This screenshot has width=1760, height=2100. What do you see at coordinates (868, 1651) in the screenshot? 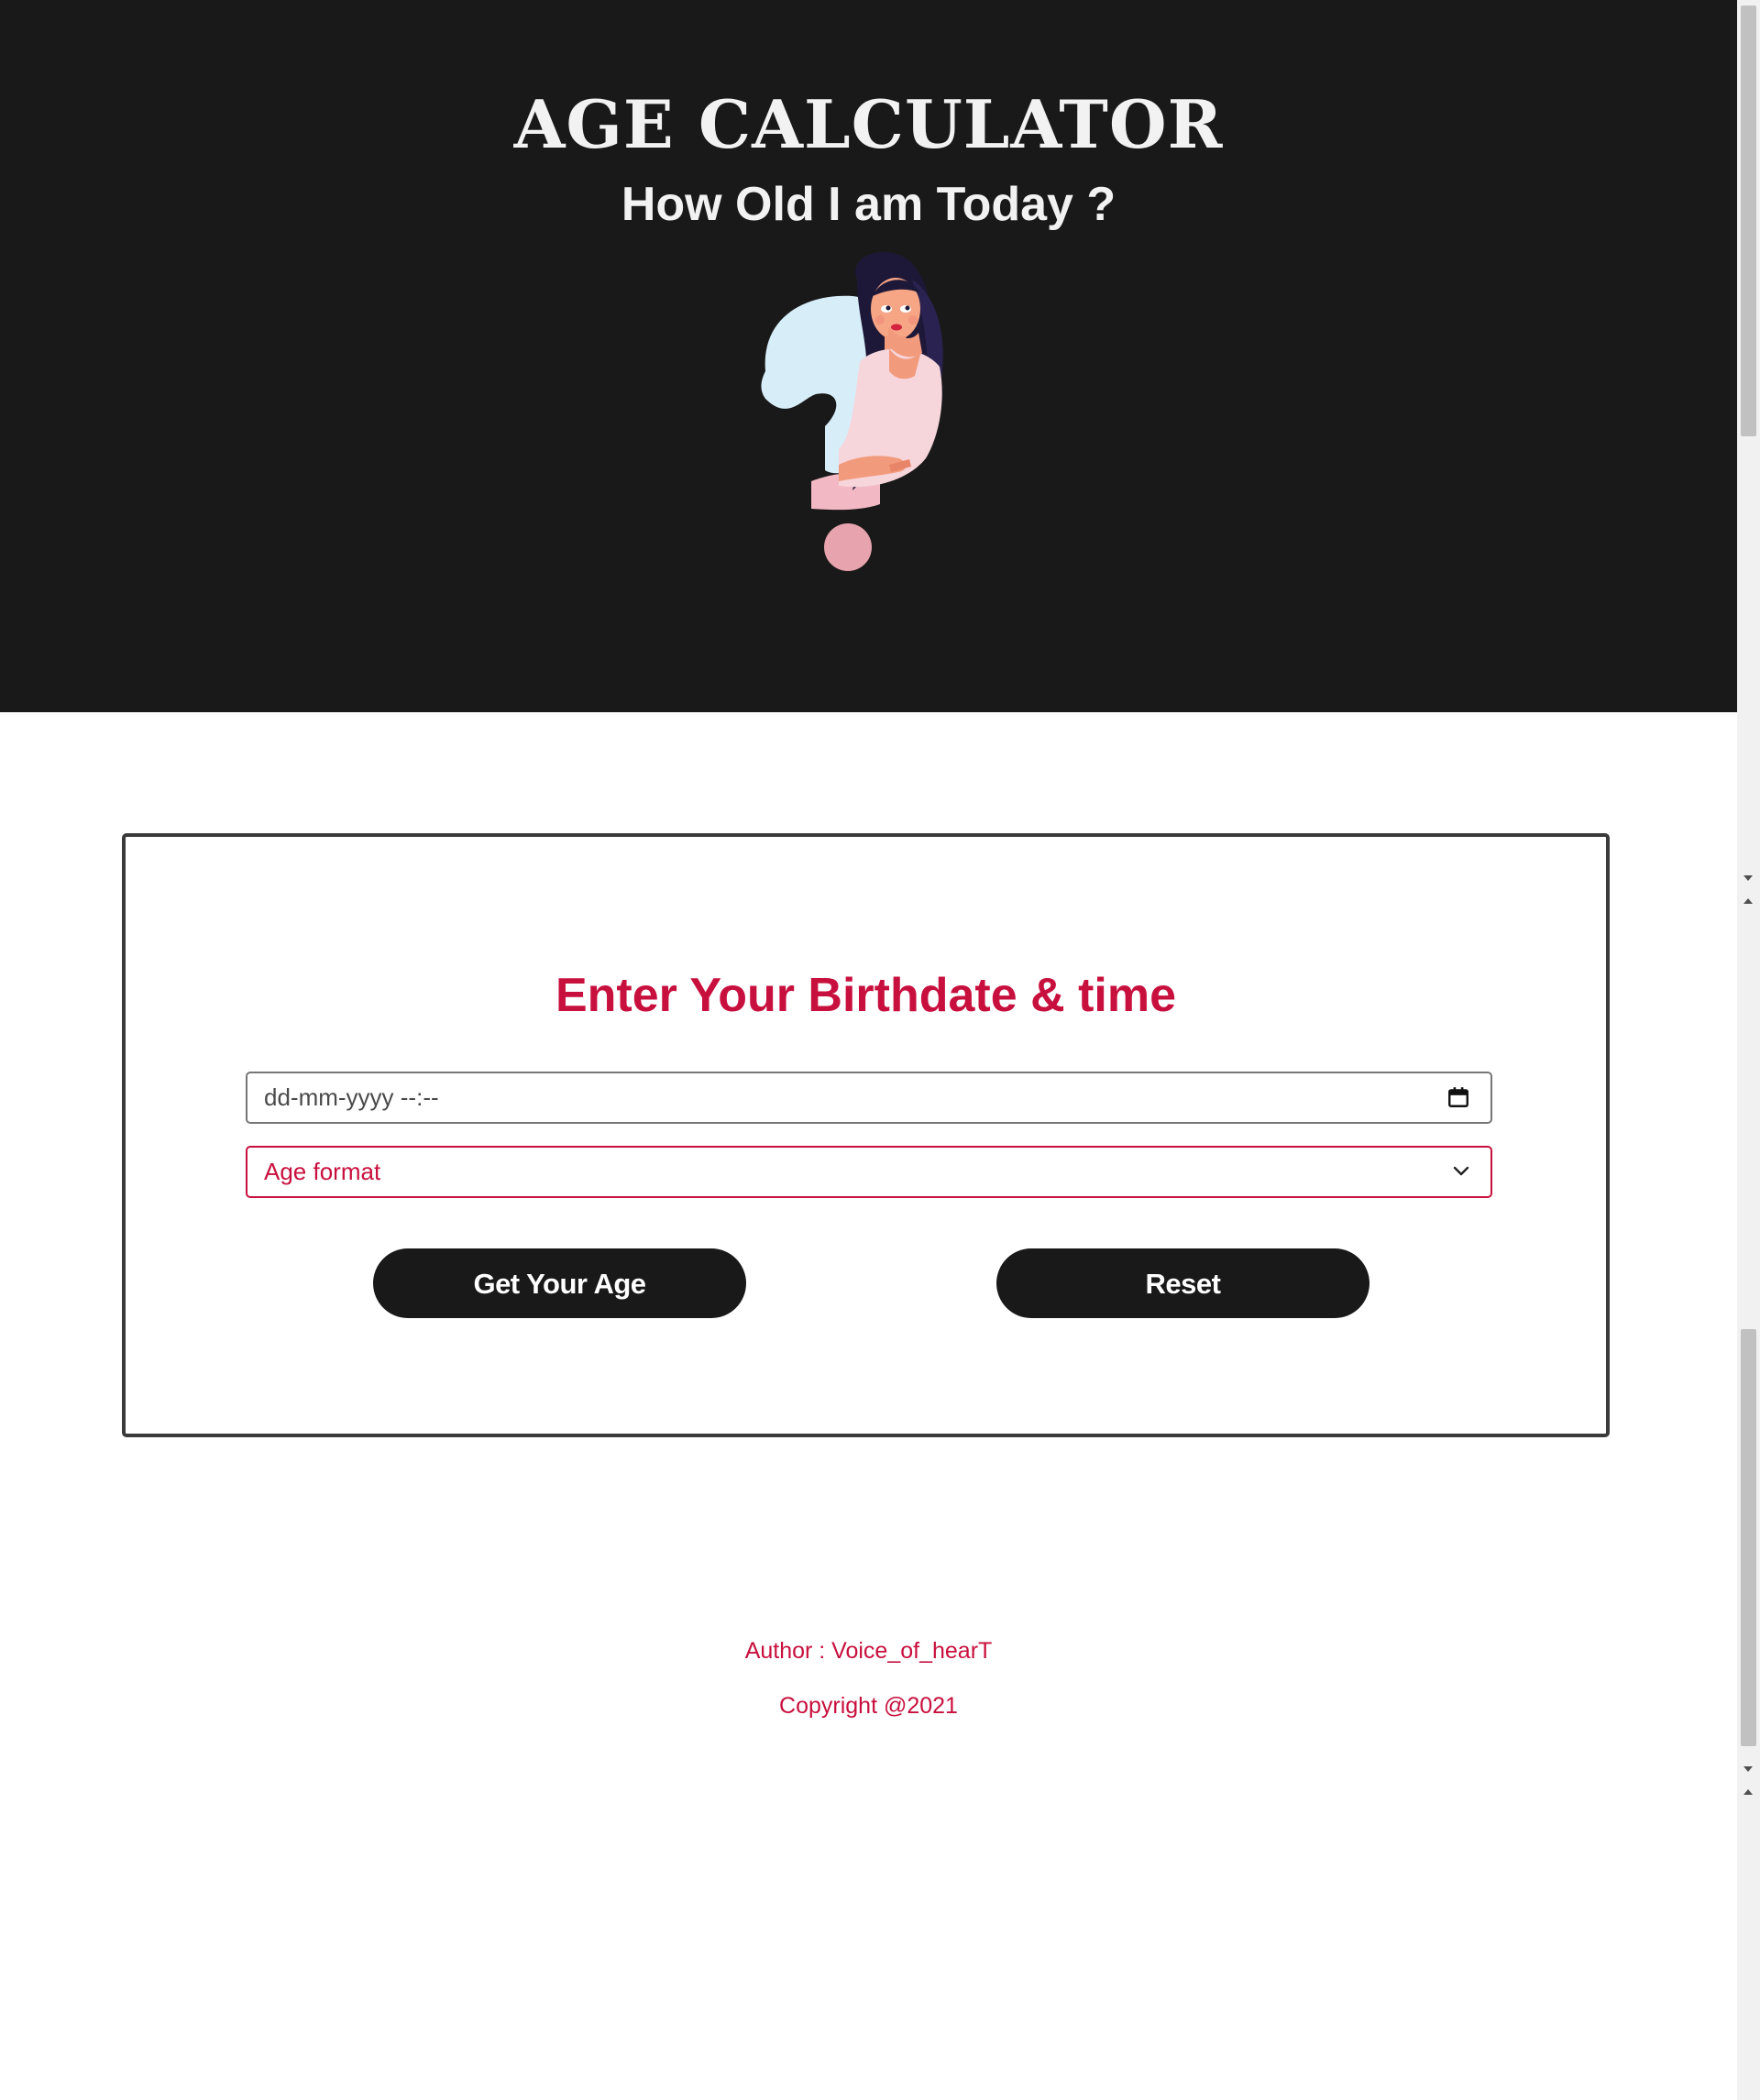
I see `footer-author: Author : Voice_of_hearT` at bounding box center [868, 1651].